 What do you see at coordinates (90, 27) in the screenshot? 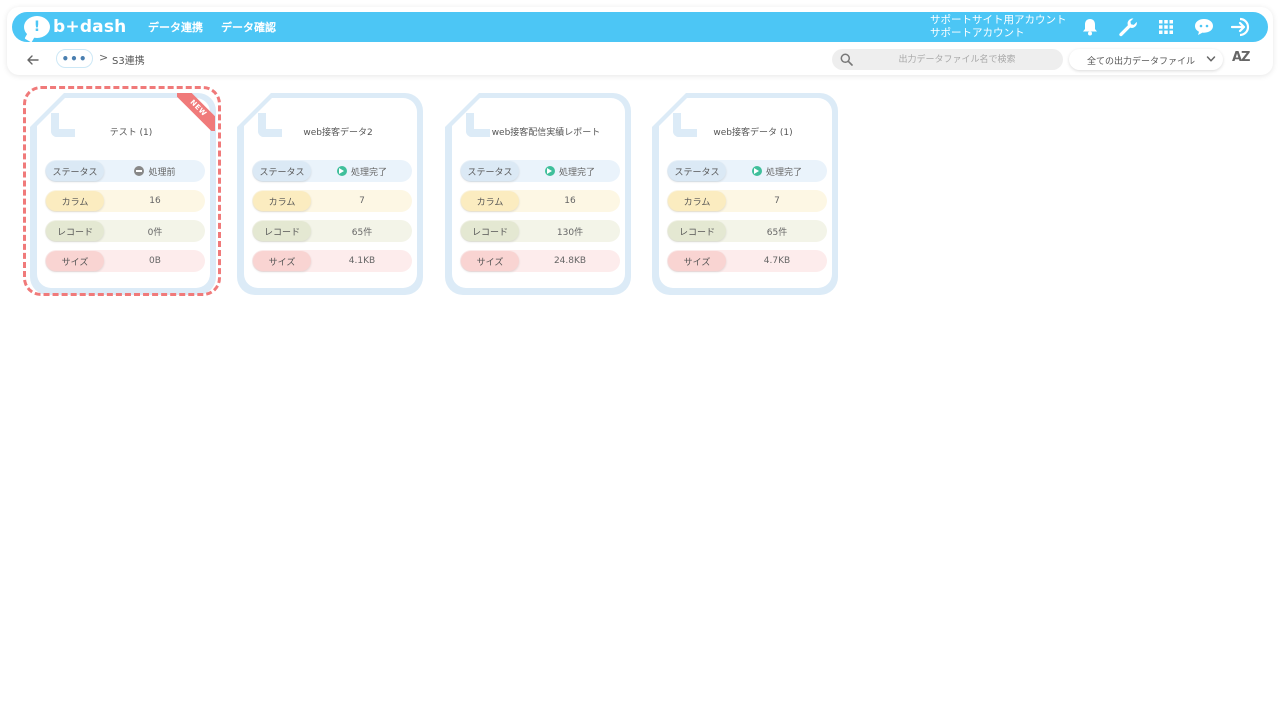
I see `logo-text: b+dash` at bounding box center [90, 27].